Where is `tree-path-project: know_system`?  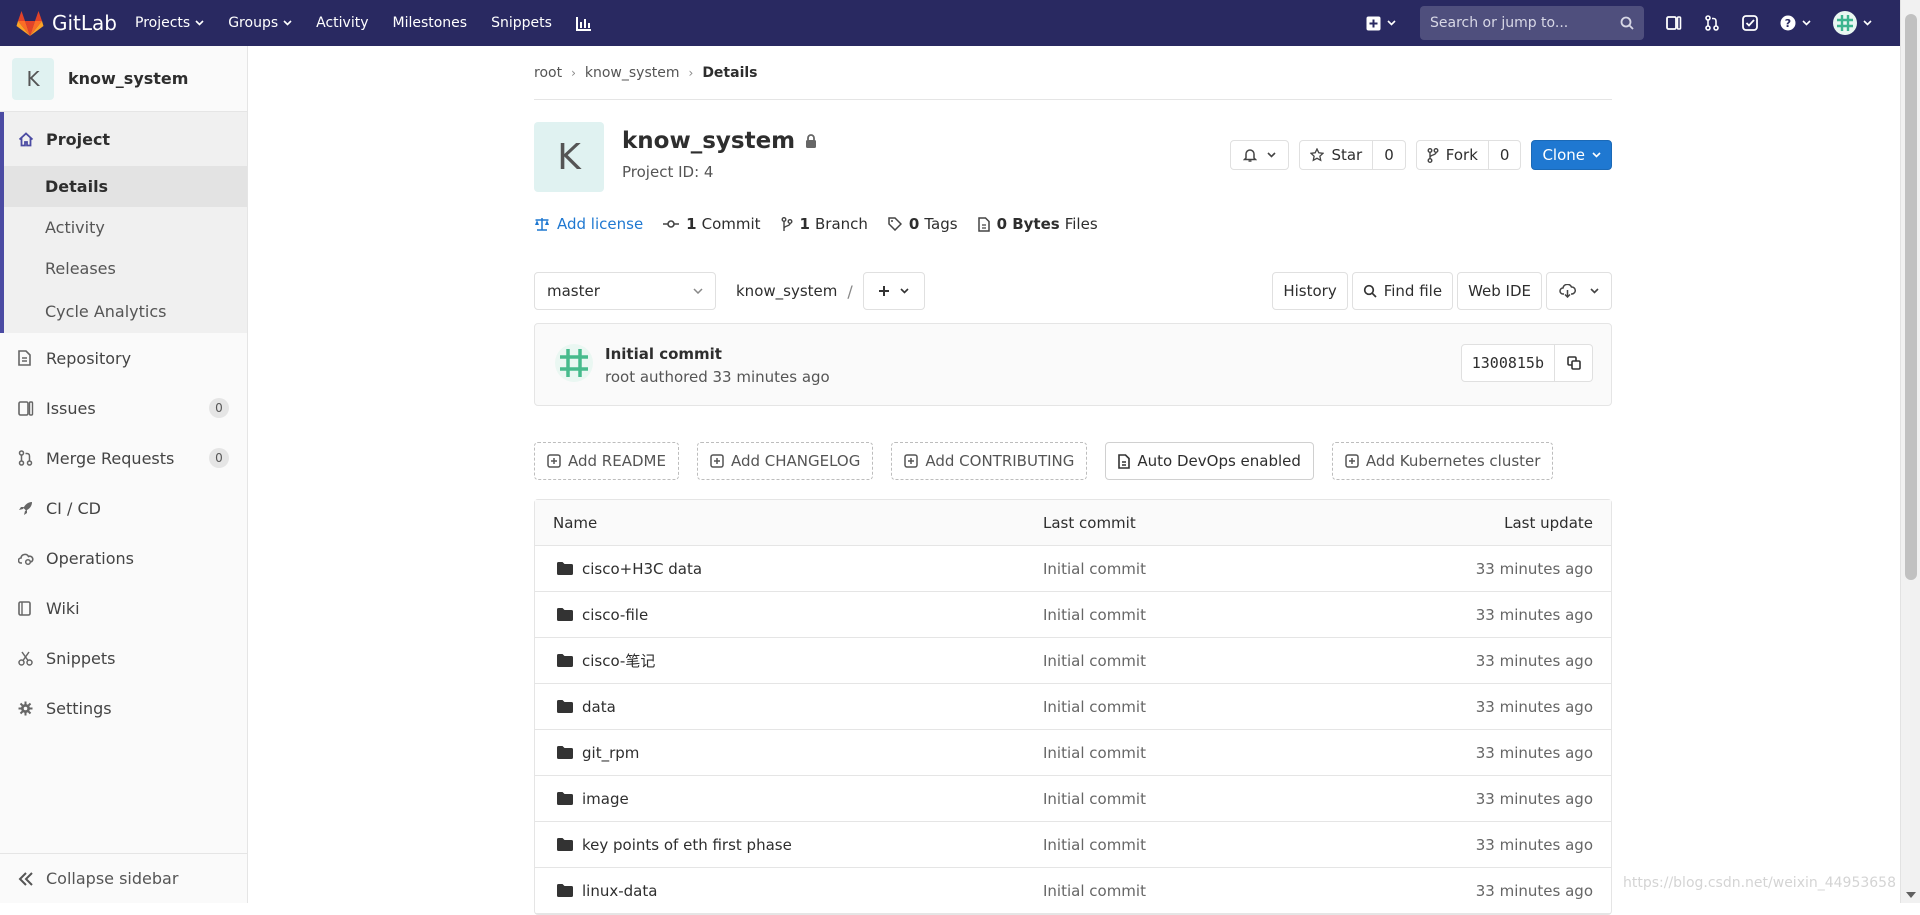
tree-path-project: know_system is located at coordinates (786, 291).